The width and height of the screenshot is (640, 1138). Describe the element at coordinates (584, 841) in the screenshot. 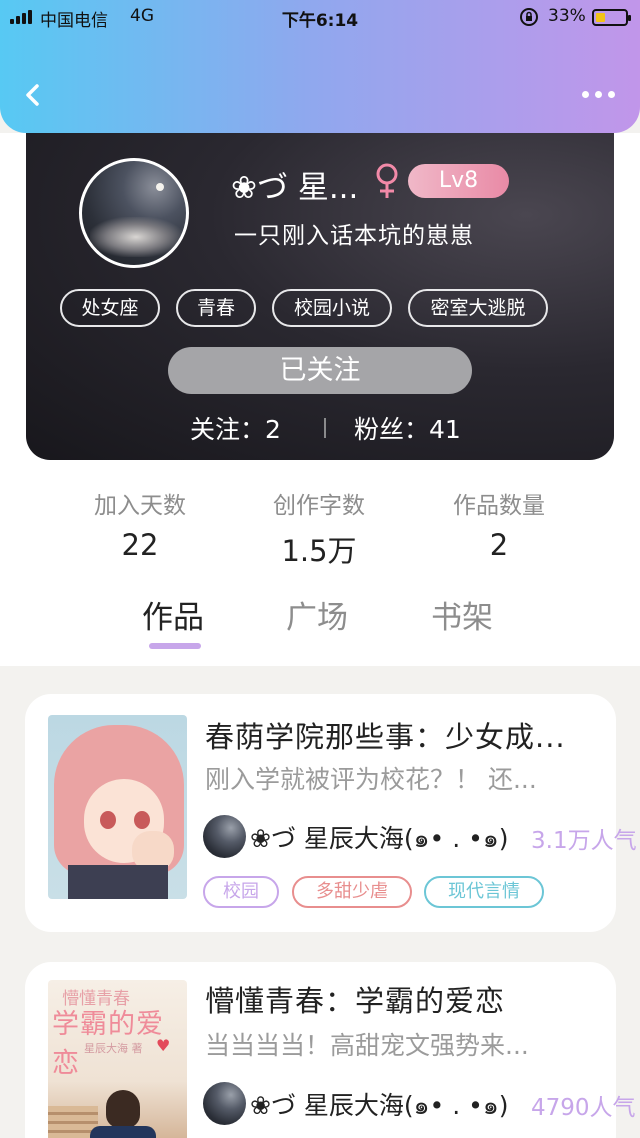

I see `popularity-count: 3.1万人气` at that location.